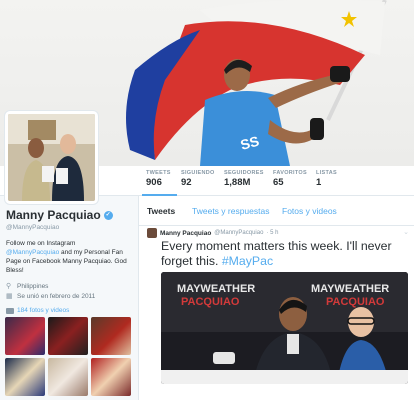  Describe the element at coordinates (198, 179) in the screenshot. I see `stat-following: SIGUIENDO 92` at that location.